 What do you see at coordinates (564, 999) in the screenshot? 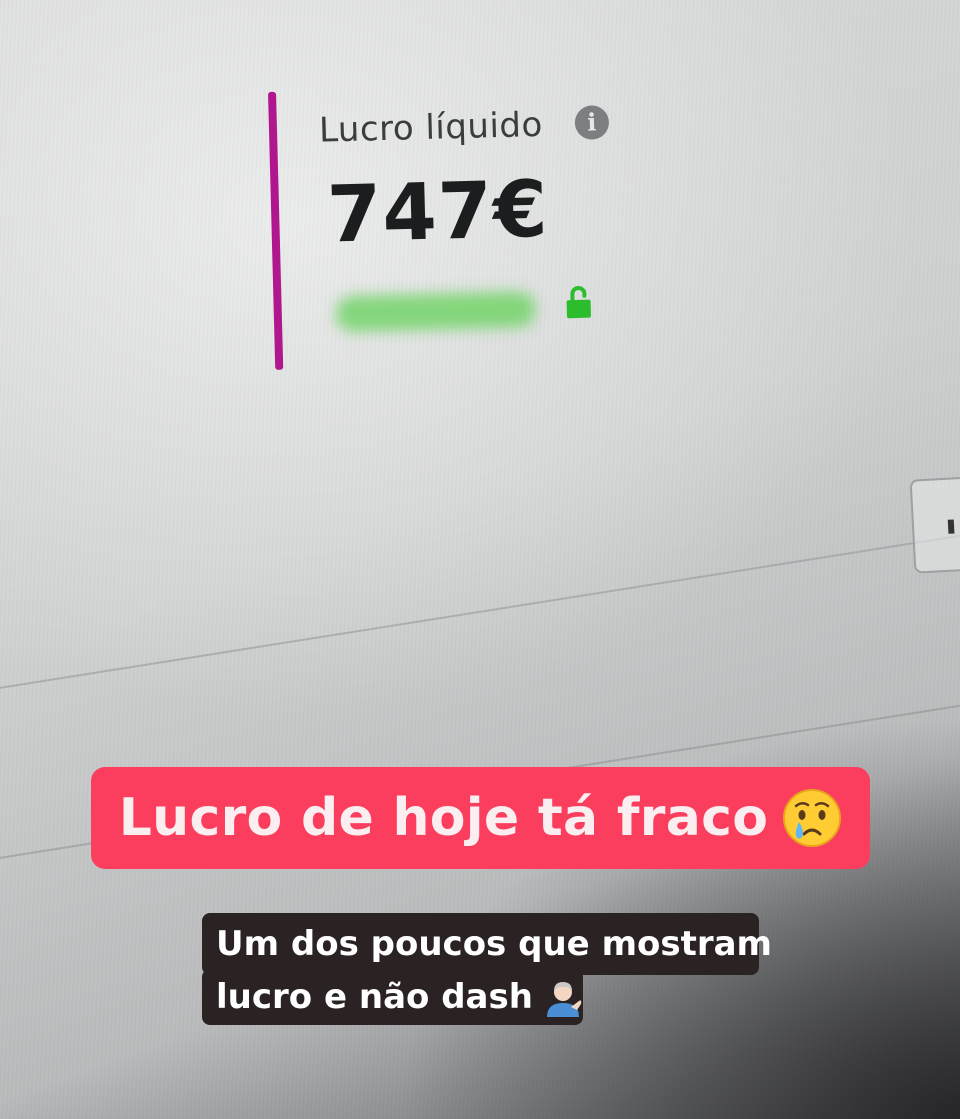
I see `person-tipping-hand-emoji` at bounding box center [564, 999].